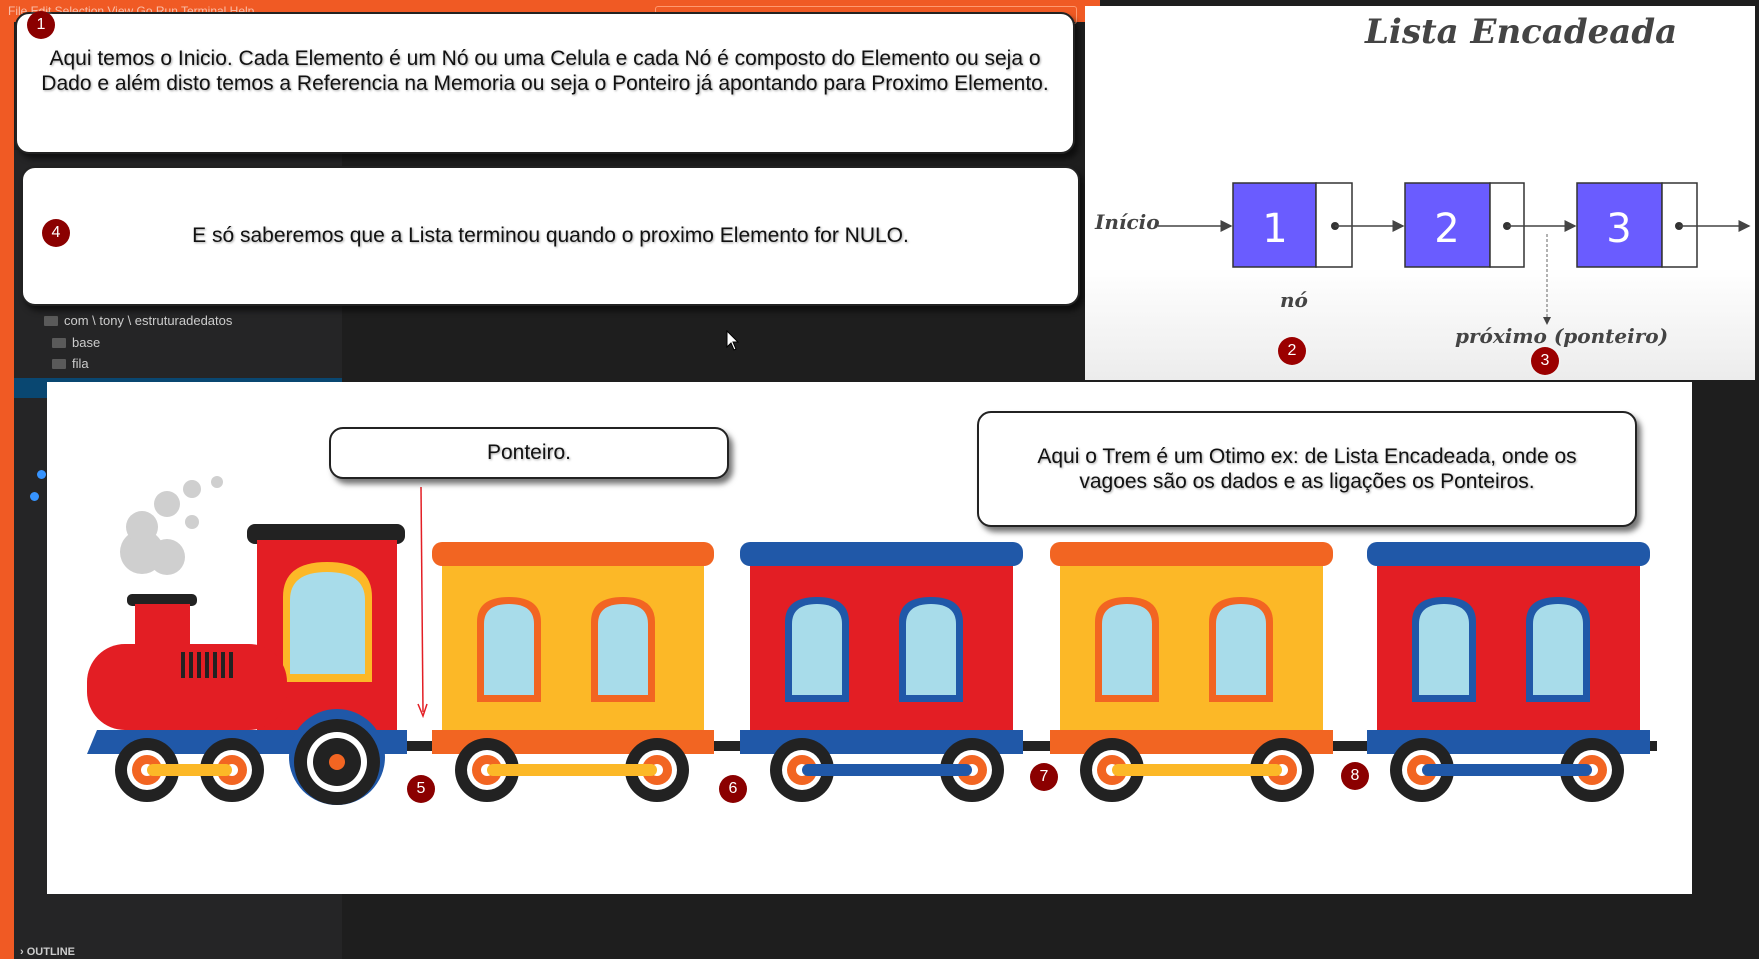  Describe the element at coordinates (422, 599) in the screenshot. I see `pointer-arrow` at that location.